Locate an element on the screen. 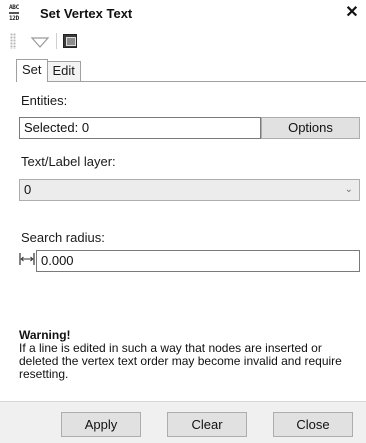 Image resolution: width=366 pixels, height=443 pixels. window-title: Set Vertex Text is located at coordinates (86, 13).